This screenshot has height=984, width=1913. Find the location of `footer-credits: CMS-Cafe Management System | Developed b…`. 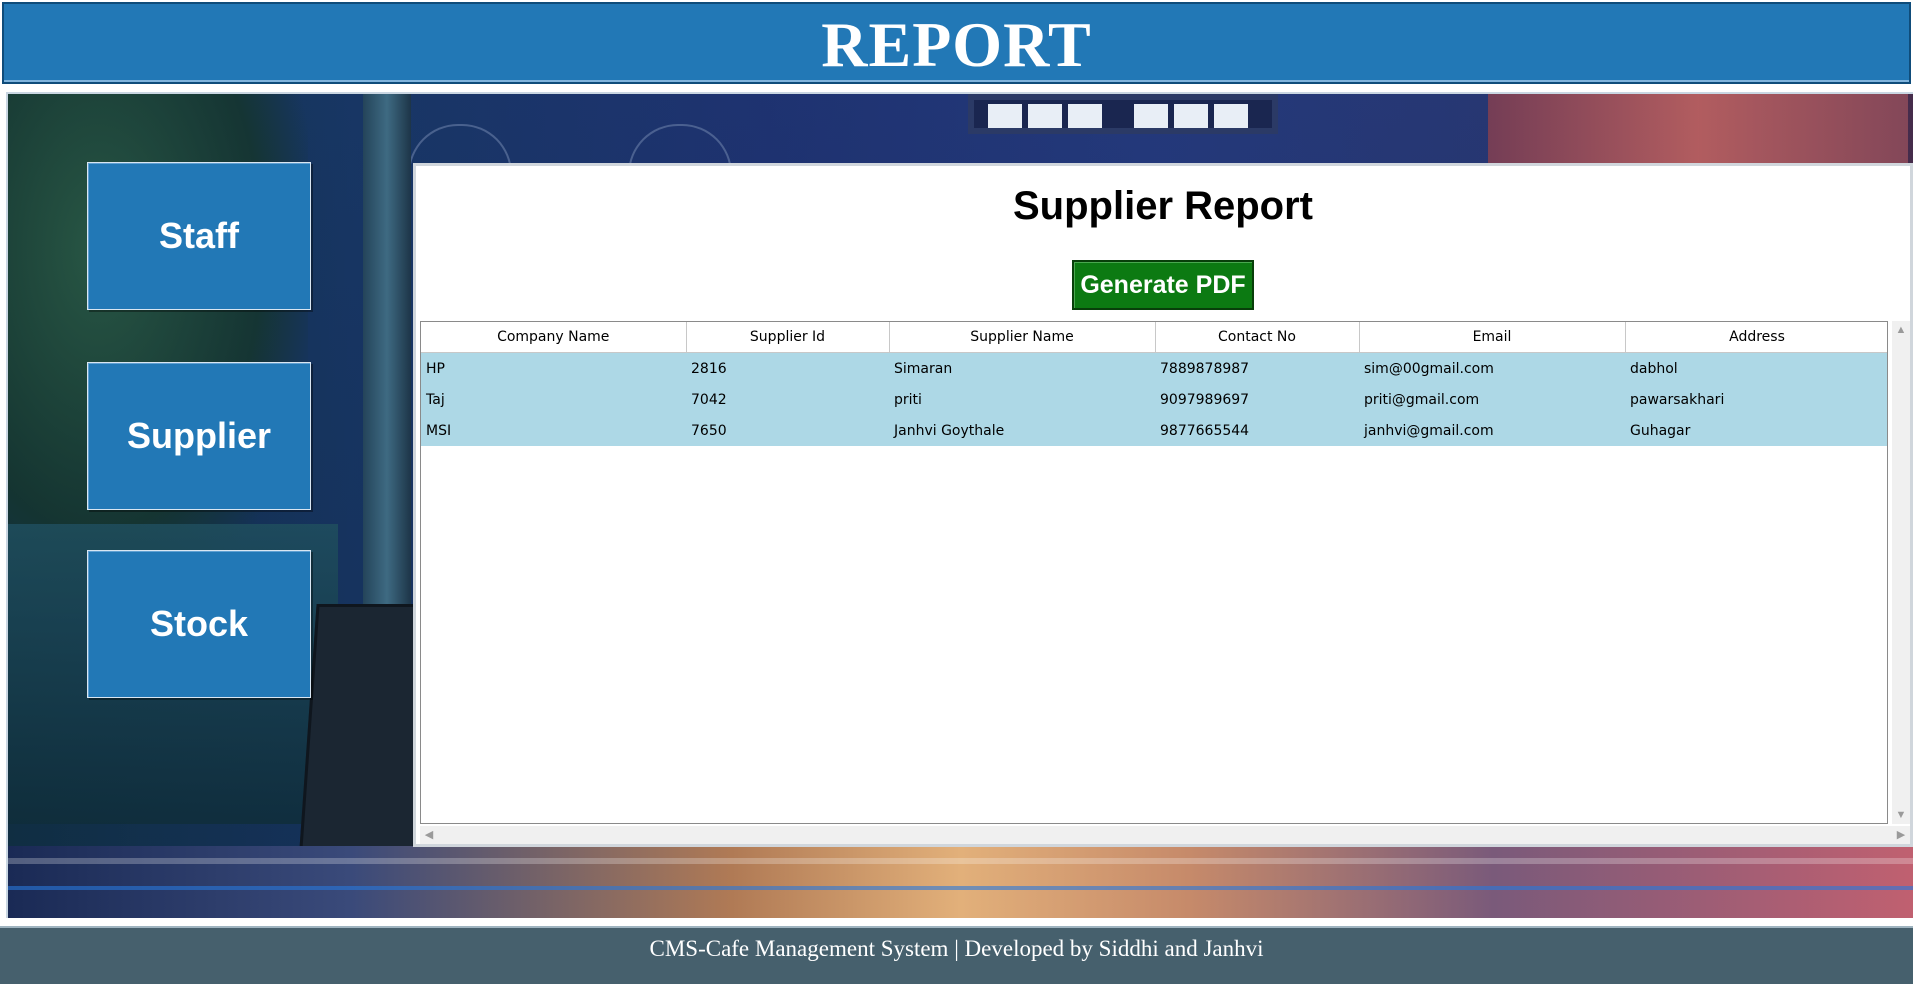

footer-credits: CMS-Cafe Management System | Developed b… is located at coordinates (956, 948).